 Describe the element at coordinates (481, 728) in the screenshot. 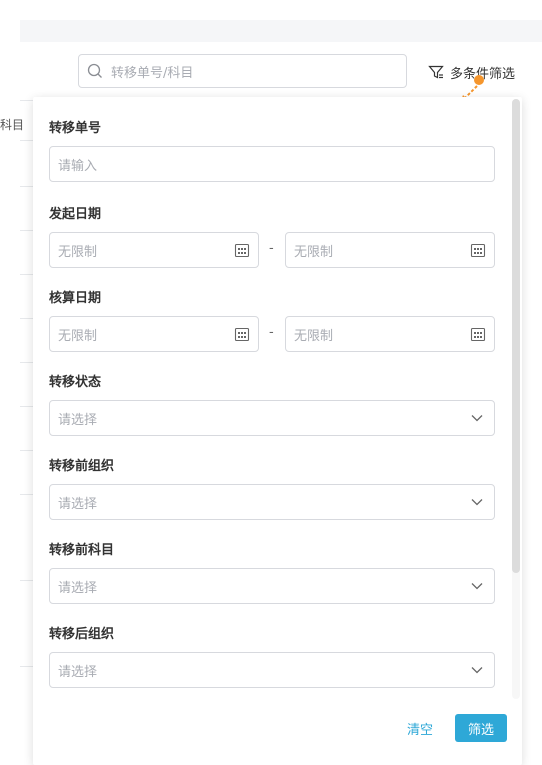

I see `filter-button: 筛选` at that location.